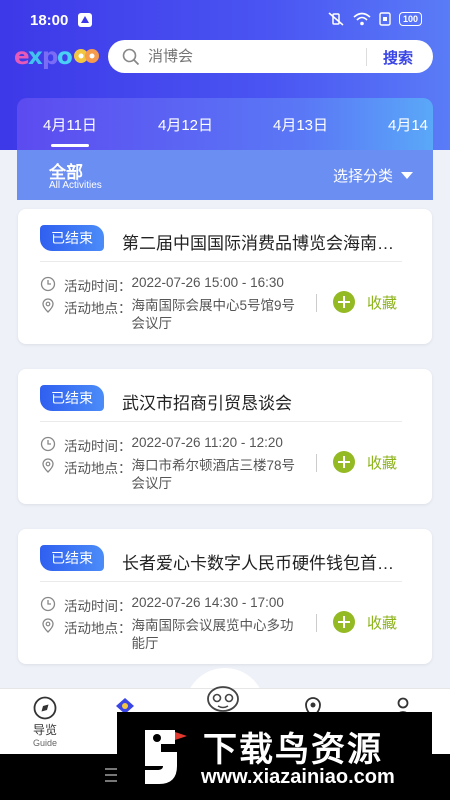 This screenshot has height=800, width=450. I want to click on search-bar: 搜索, so click(270, 56).